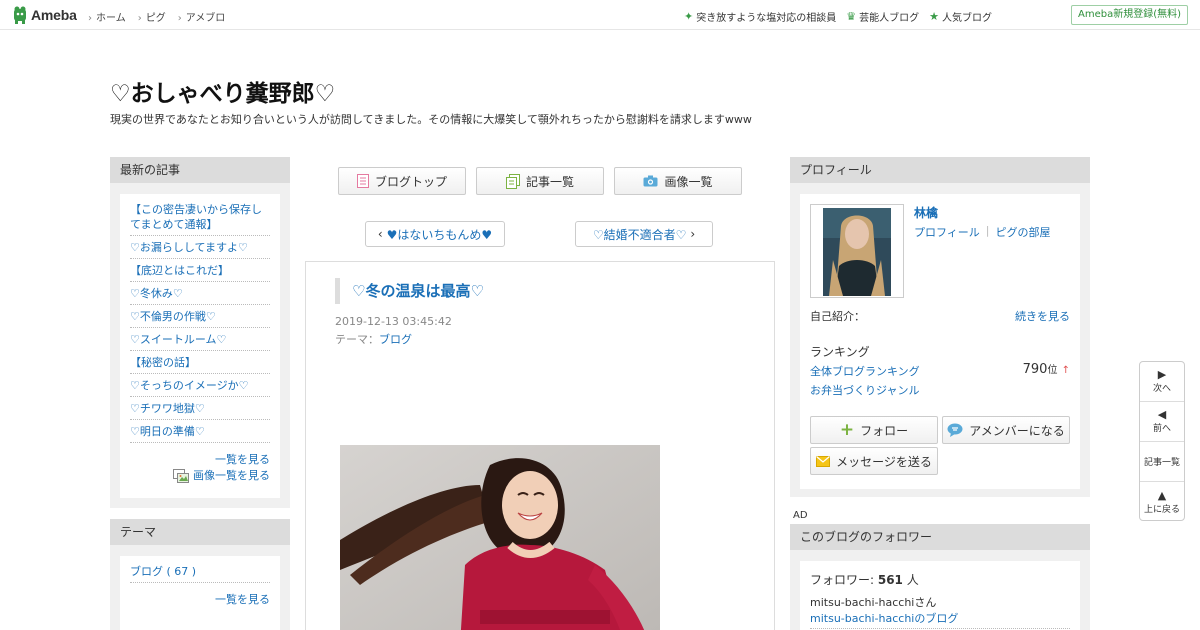 The width and height of the screenshot is (1200, 630). What do you see at coordinates (200, 408) in the screenshot?
I see `latest-entry: ♡チワワ地獄♡` at bounding box center [200, 408].